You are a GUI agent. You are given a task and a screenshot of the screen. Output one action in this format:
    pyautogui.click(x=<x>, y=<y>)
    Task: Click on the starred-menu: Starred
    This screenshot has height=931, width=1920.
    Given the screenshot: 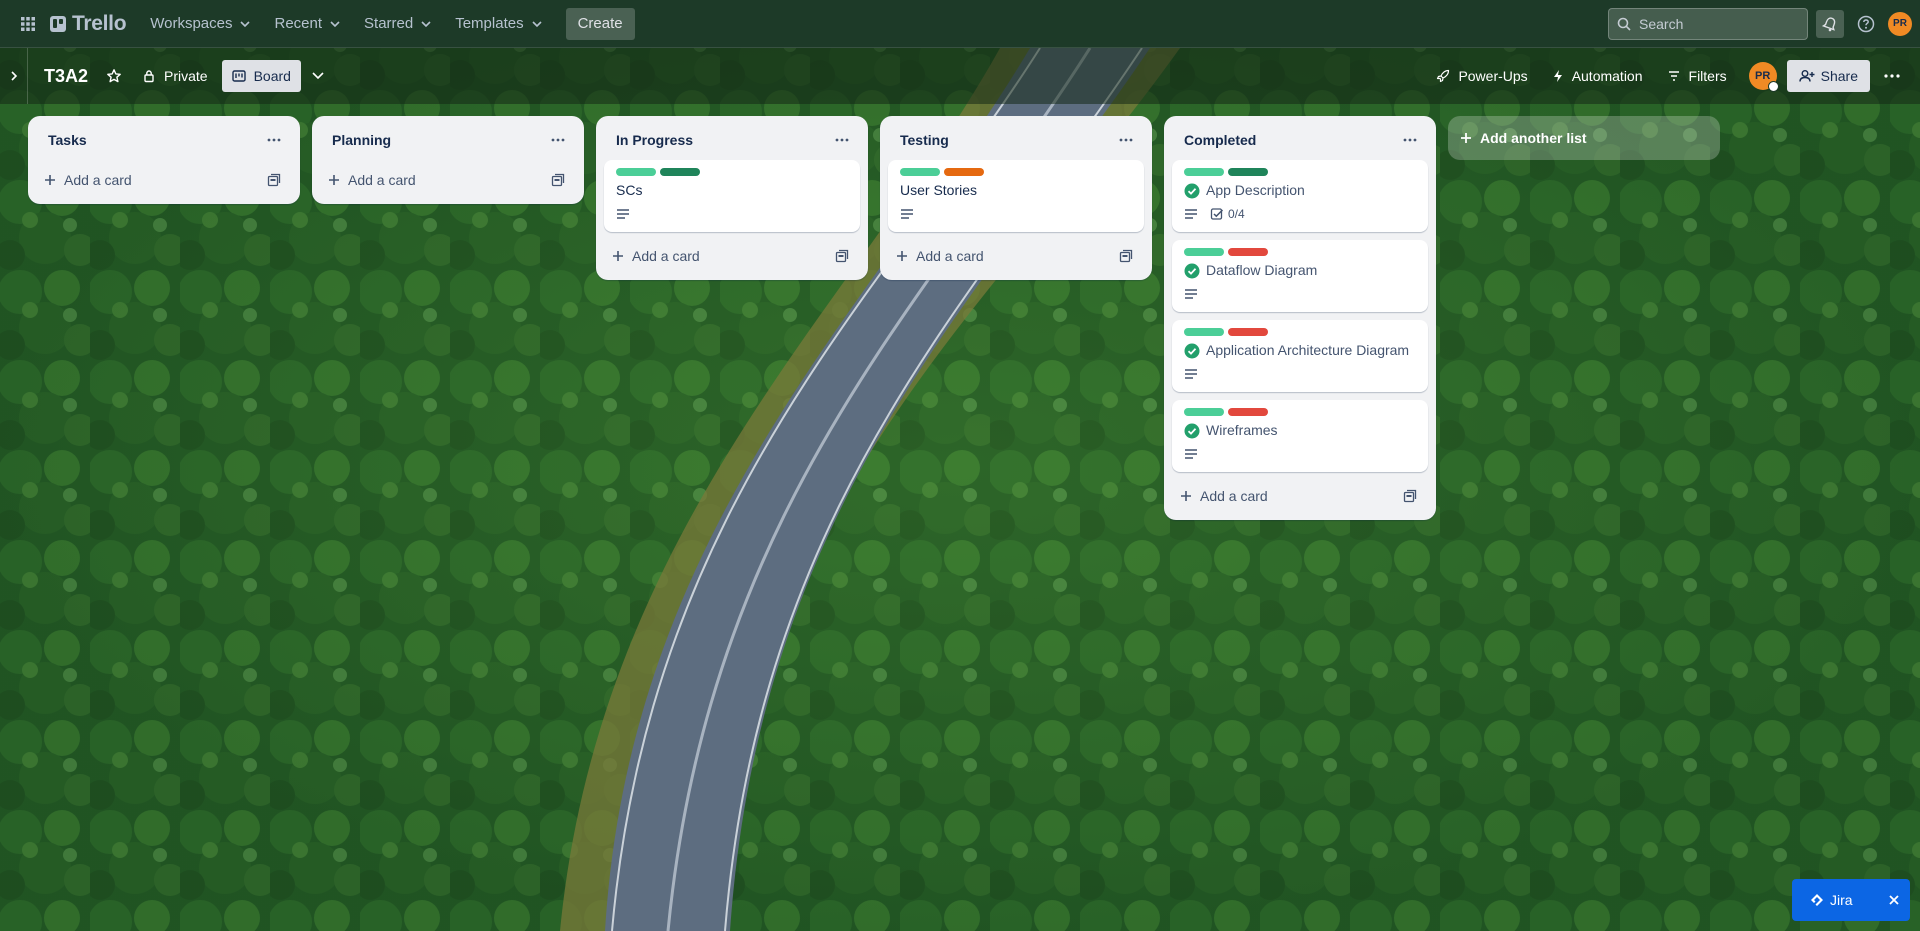 What is the action you would take?
    pyautogui.click(x=397, y=24)
    